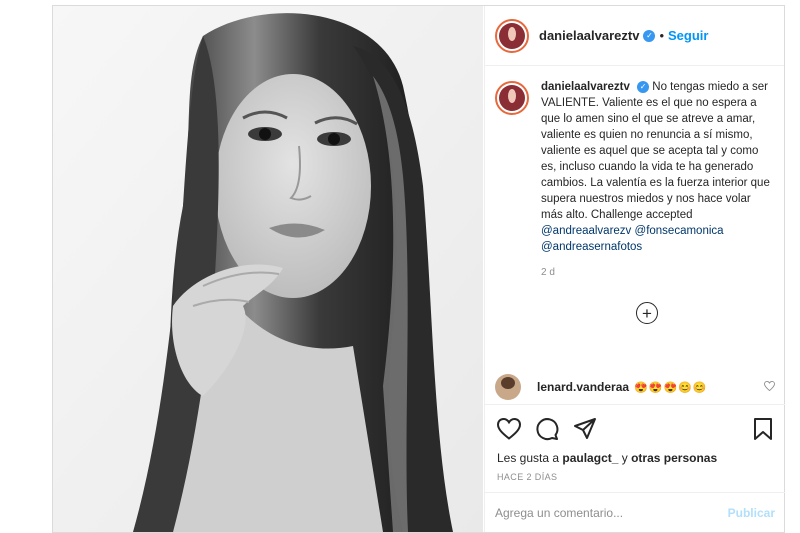 This screenshot has height=533, width=800. I want to click on likes-user: paulagct_, so click(590, 458).